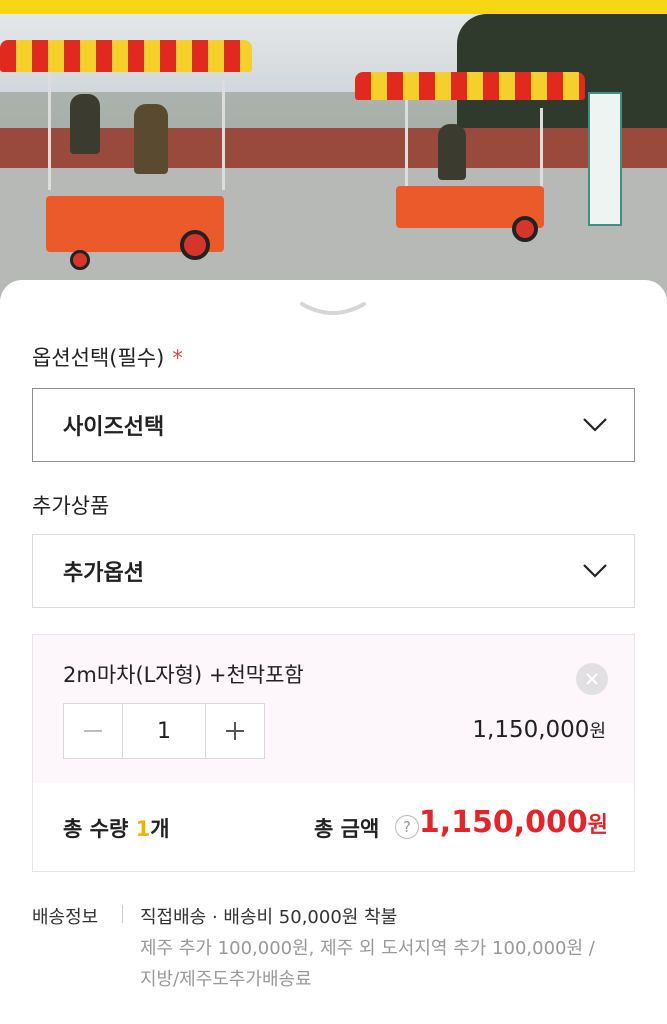 Image resolution: width=667 pixels, height=1024 pixels. I want to click on shipping-method: 직접배송 · 배송비 50,000원 착불, so click(269, 917).